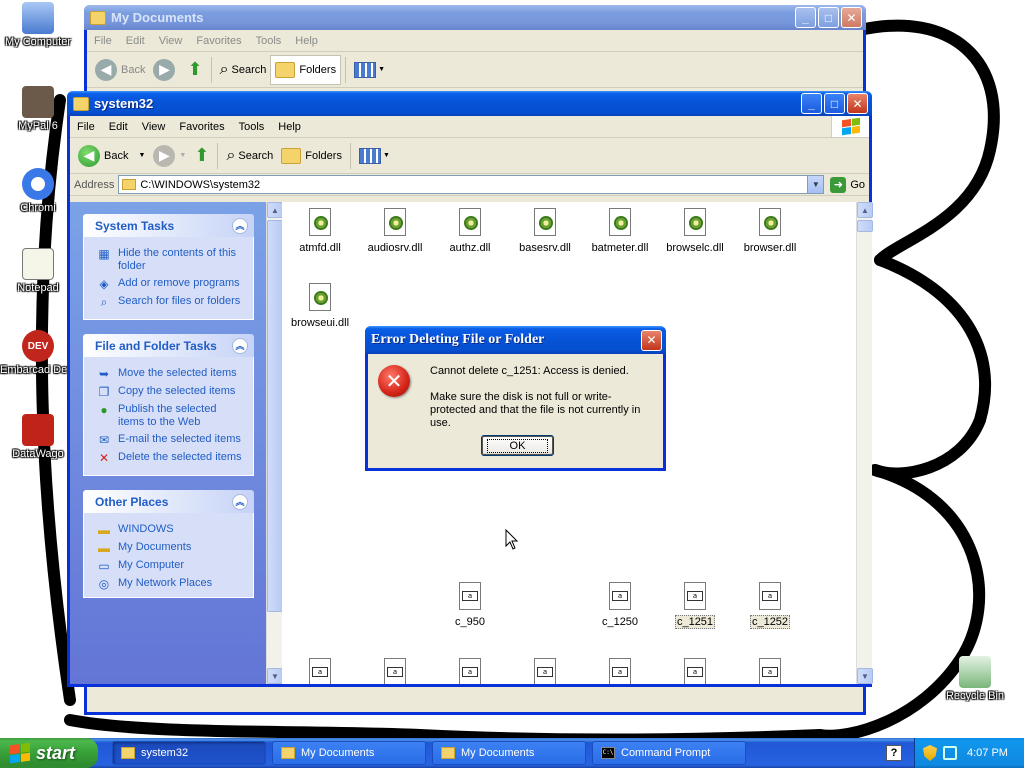 The height and width of the screenshot is (768, 1024). I want to click on forward-button: ▶, so click(166, 70).